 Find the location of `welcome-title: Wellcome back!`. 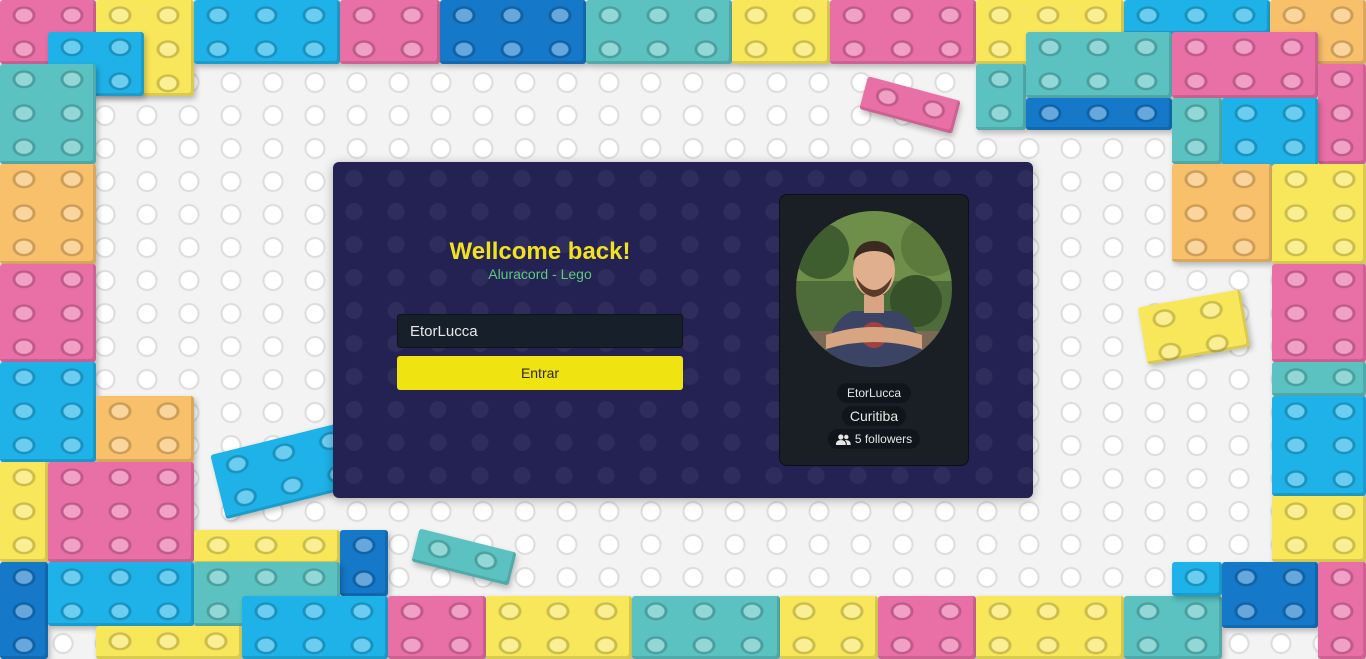

welcome-title: Wellcome back! is located at coordinates (540, 251).